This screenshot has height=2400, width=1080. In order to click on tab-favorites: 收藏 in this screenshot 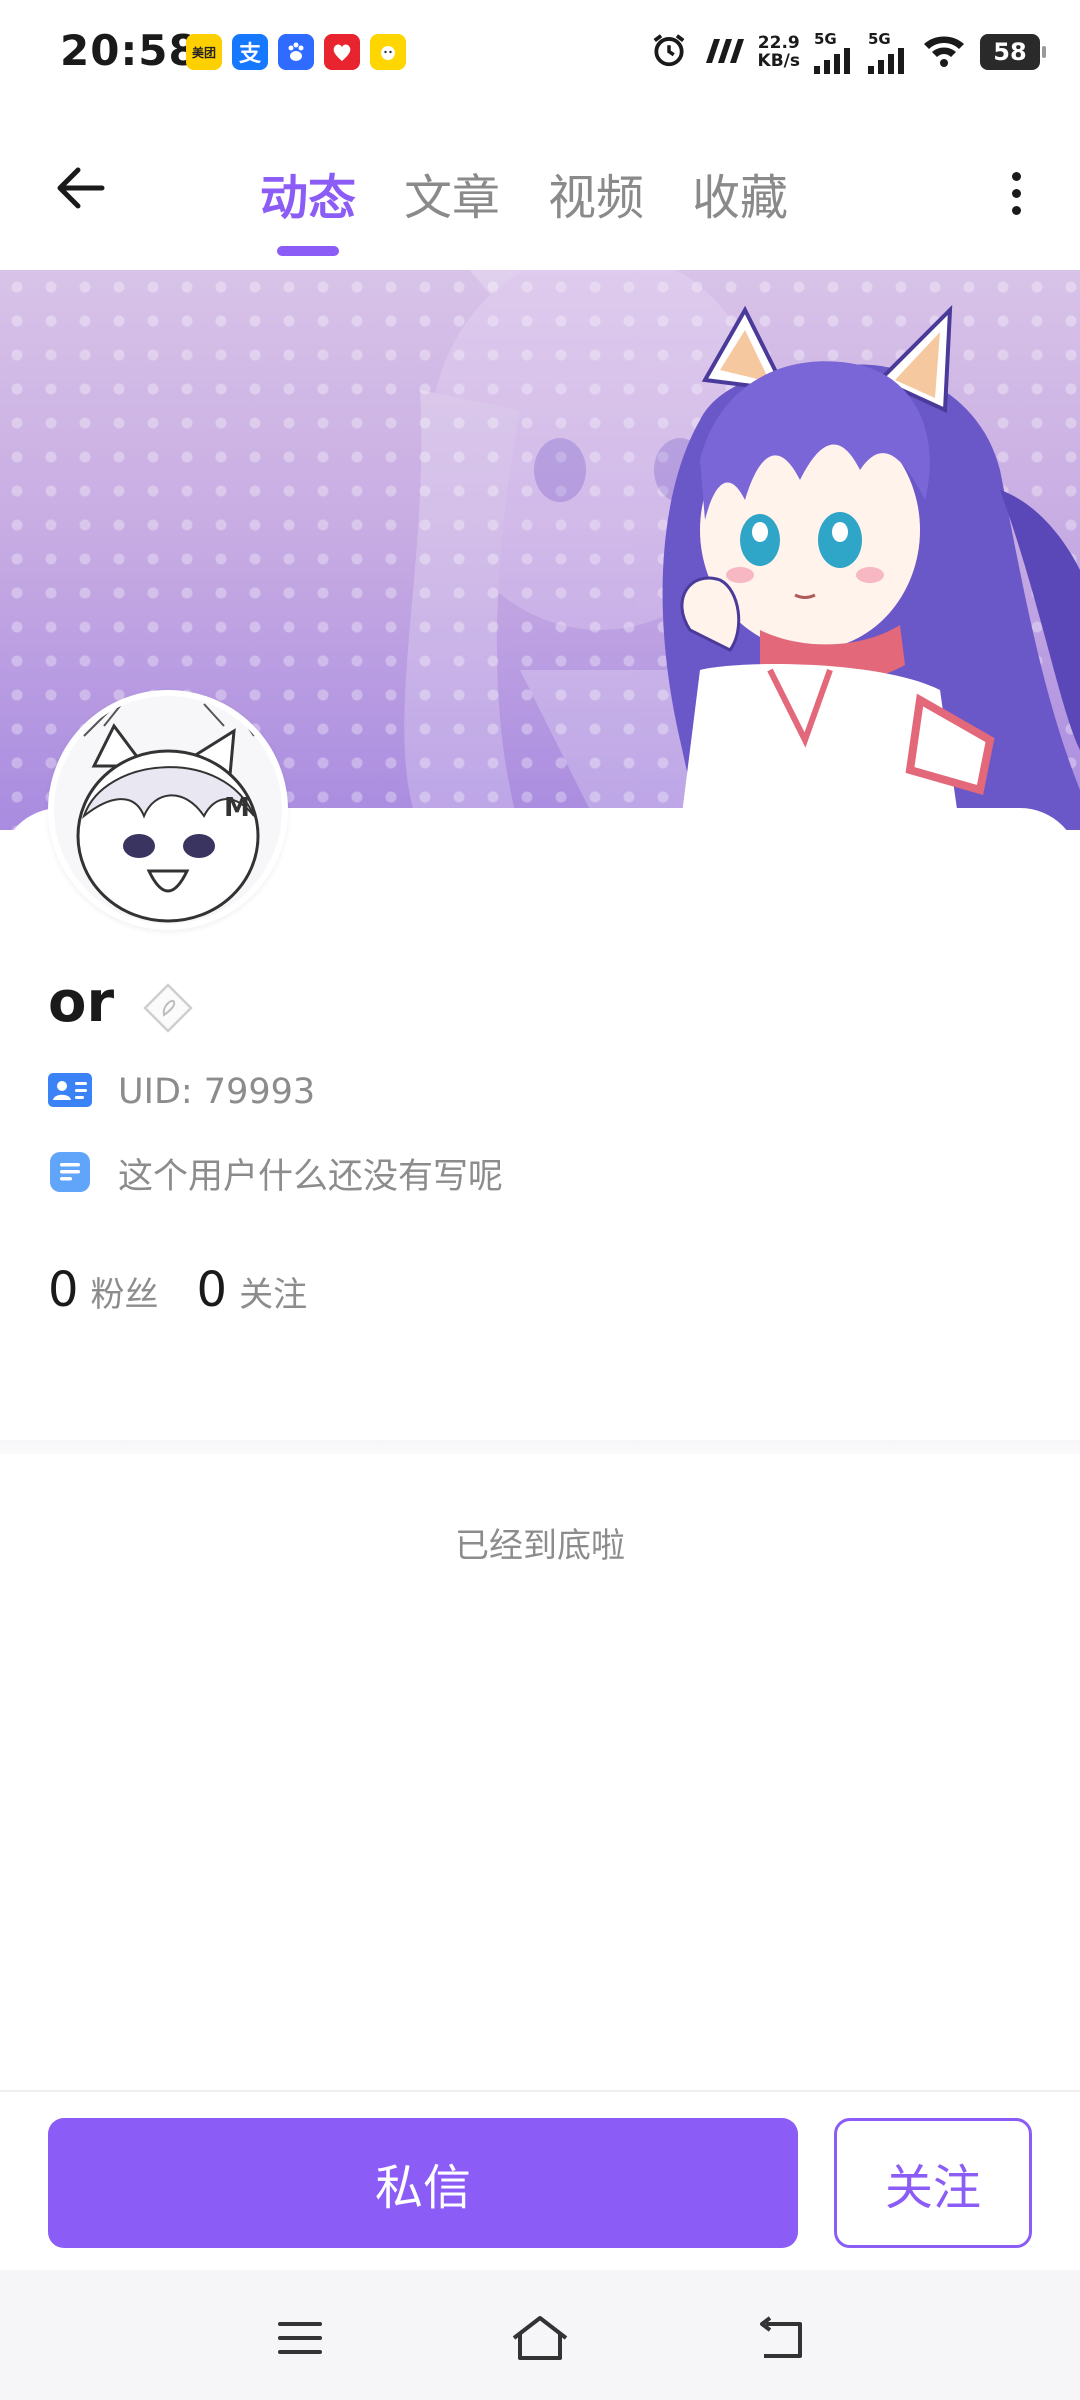, I will do `click(740, 198)`.